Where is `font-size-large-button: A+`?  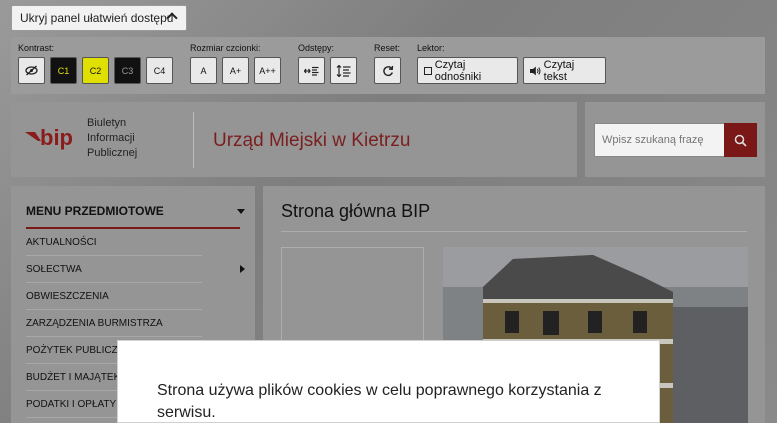
font-size-large-button: A+ is located at coordinates (235, 70).